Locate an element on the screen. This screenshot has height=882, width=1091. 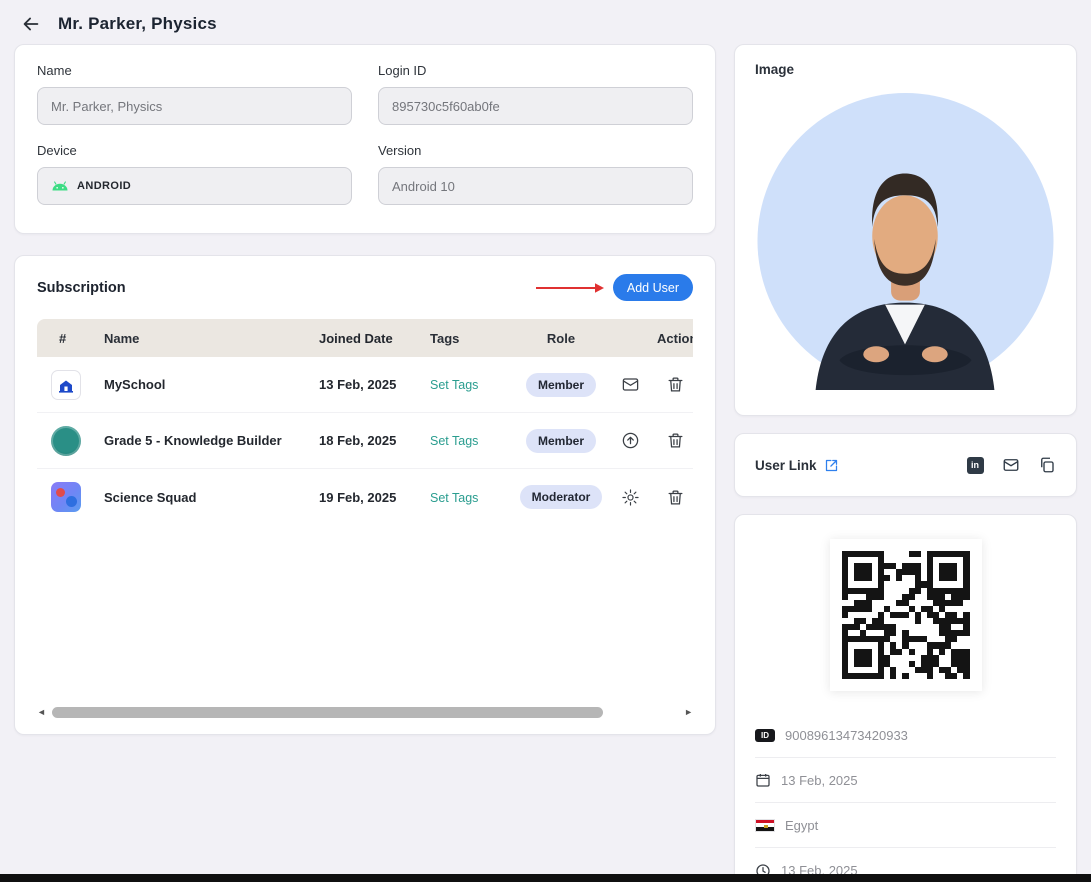
image-card: Image is located at coordinates (905, 230).